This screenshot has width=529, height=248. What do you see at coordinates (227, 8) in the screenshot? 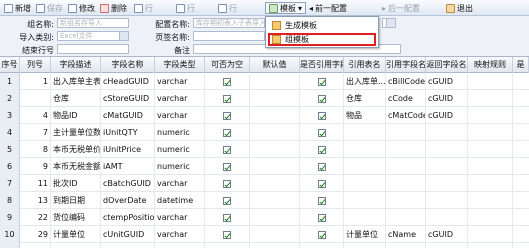
I see `row-button-3: 行` at bounding box center [227, 8].